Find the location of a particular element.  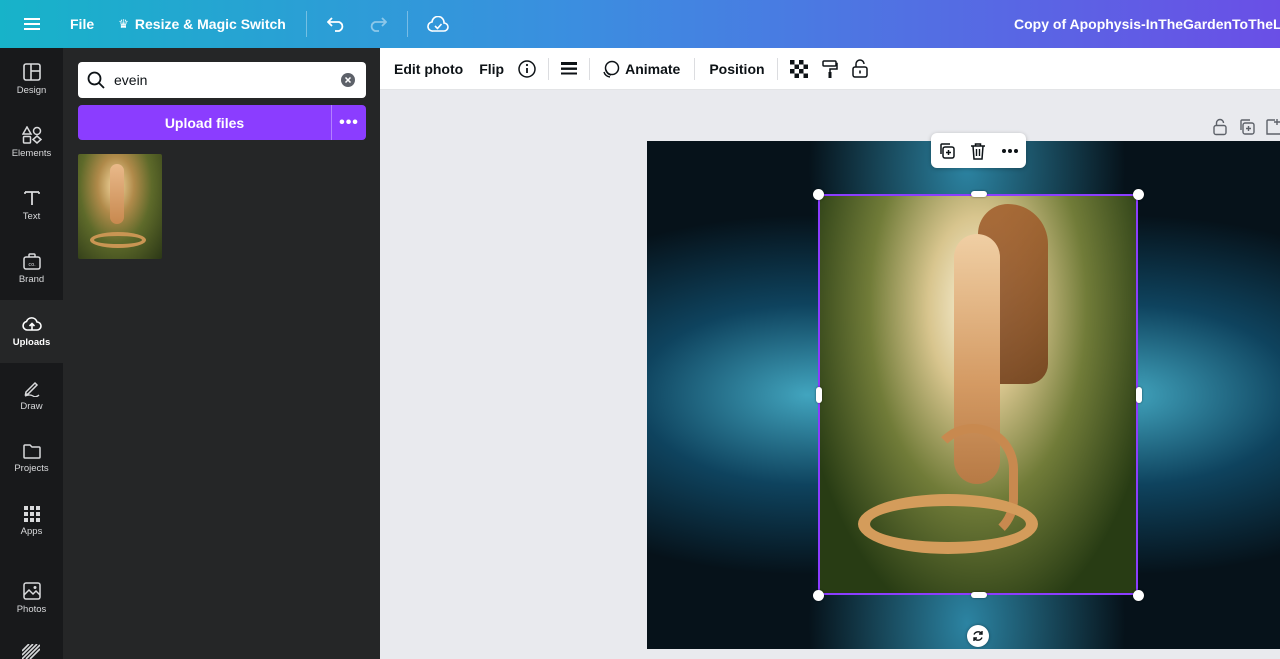

sidebar-item-uploads: Uploads is located at coordinates (31, 331).